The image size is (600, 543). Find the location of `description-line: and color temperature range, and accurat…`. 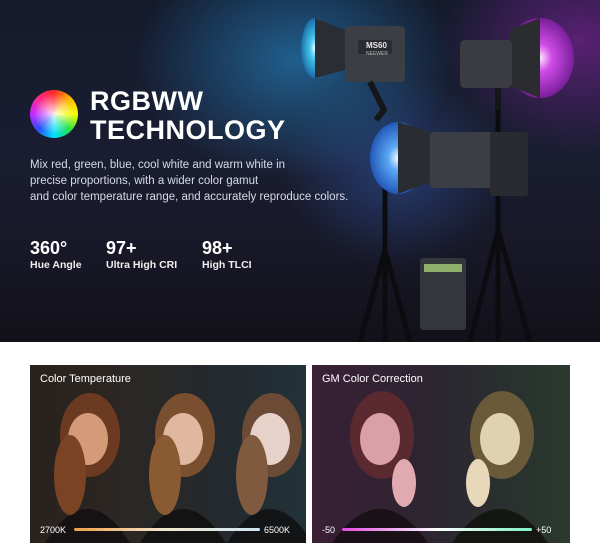

description-line: and color temperature range, and accurat… is located at coordinates (189, 197).